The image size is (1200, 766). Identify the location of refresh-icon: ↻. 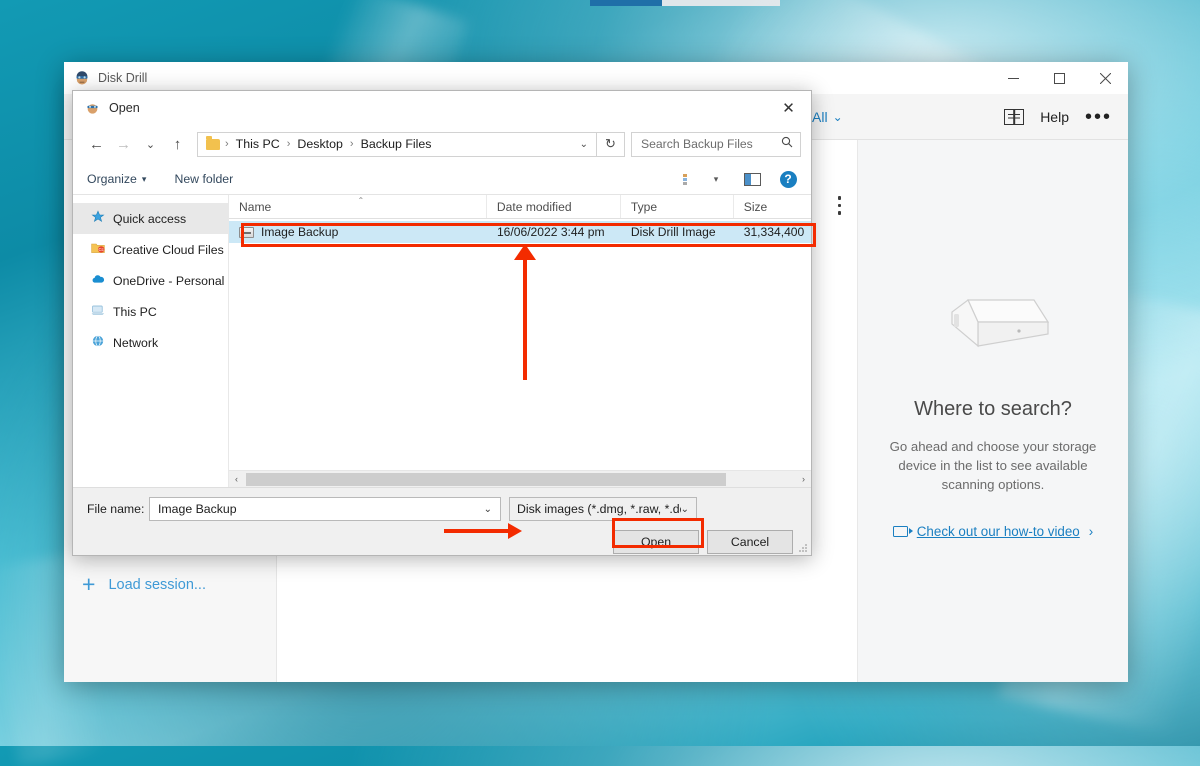
(611, 144).